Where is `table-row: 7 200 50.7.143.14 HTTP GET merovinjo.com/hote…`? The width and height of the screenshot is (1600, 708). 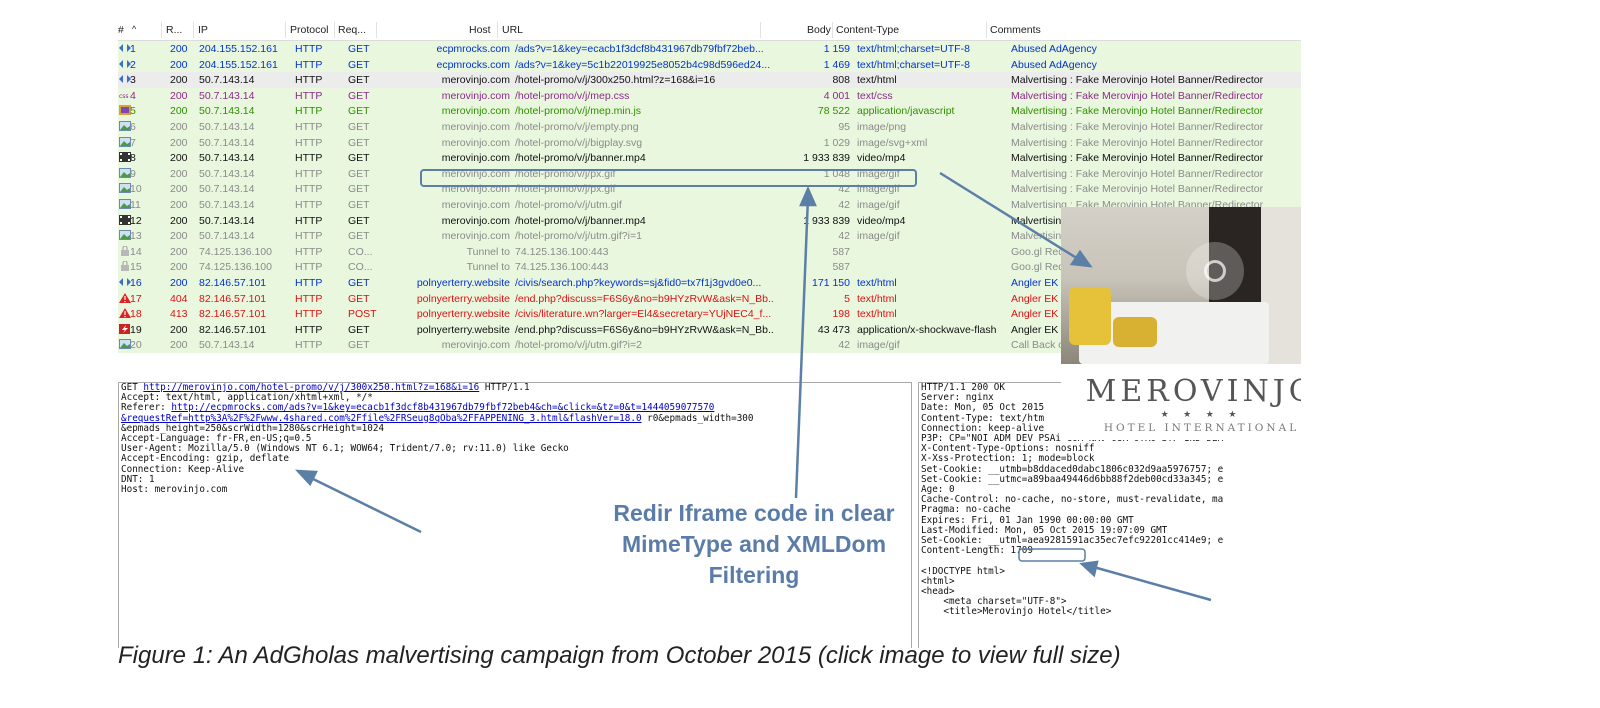
table-row: 7 200 50.7.143.14 HTTP GET merovinjo.com/hote… is located at coordinates (709, 142).